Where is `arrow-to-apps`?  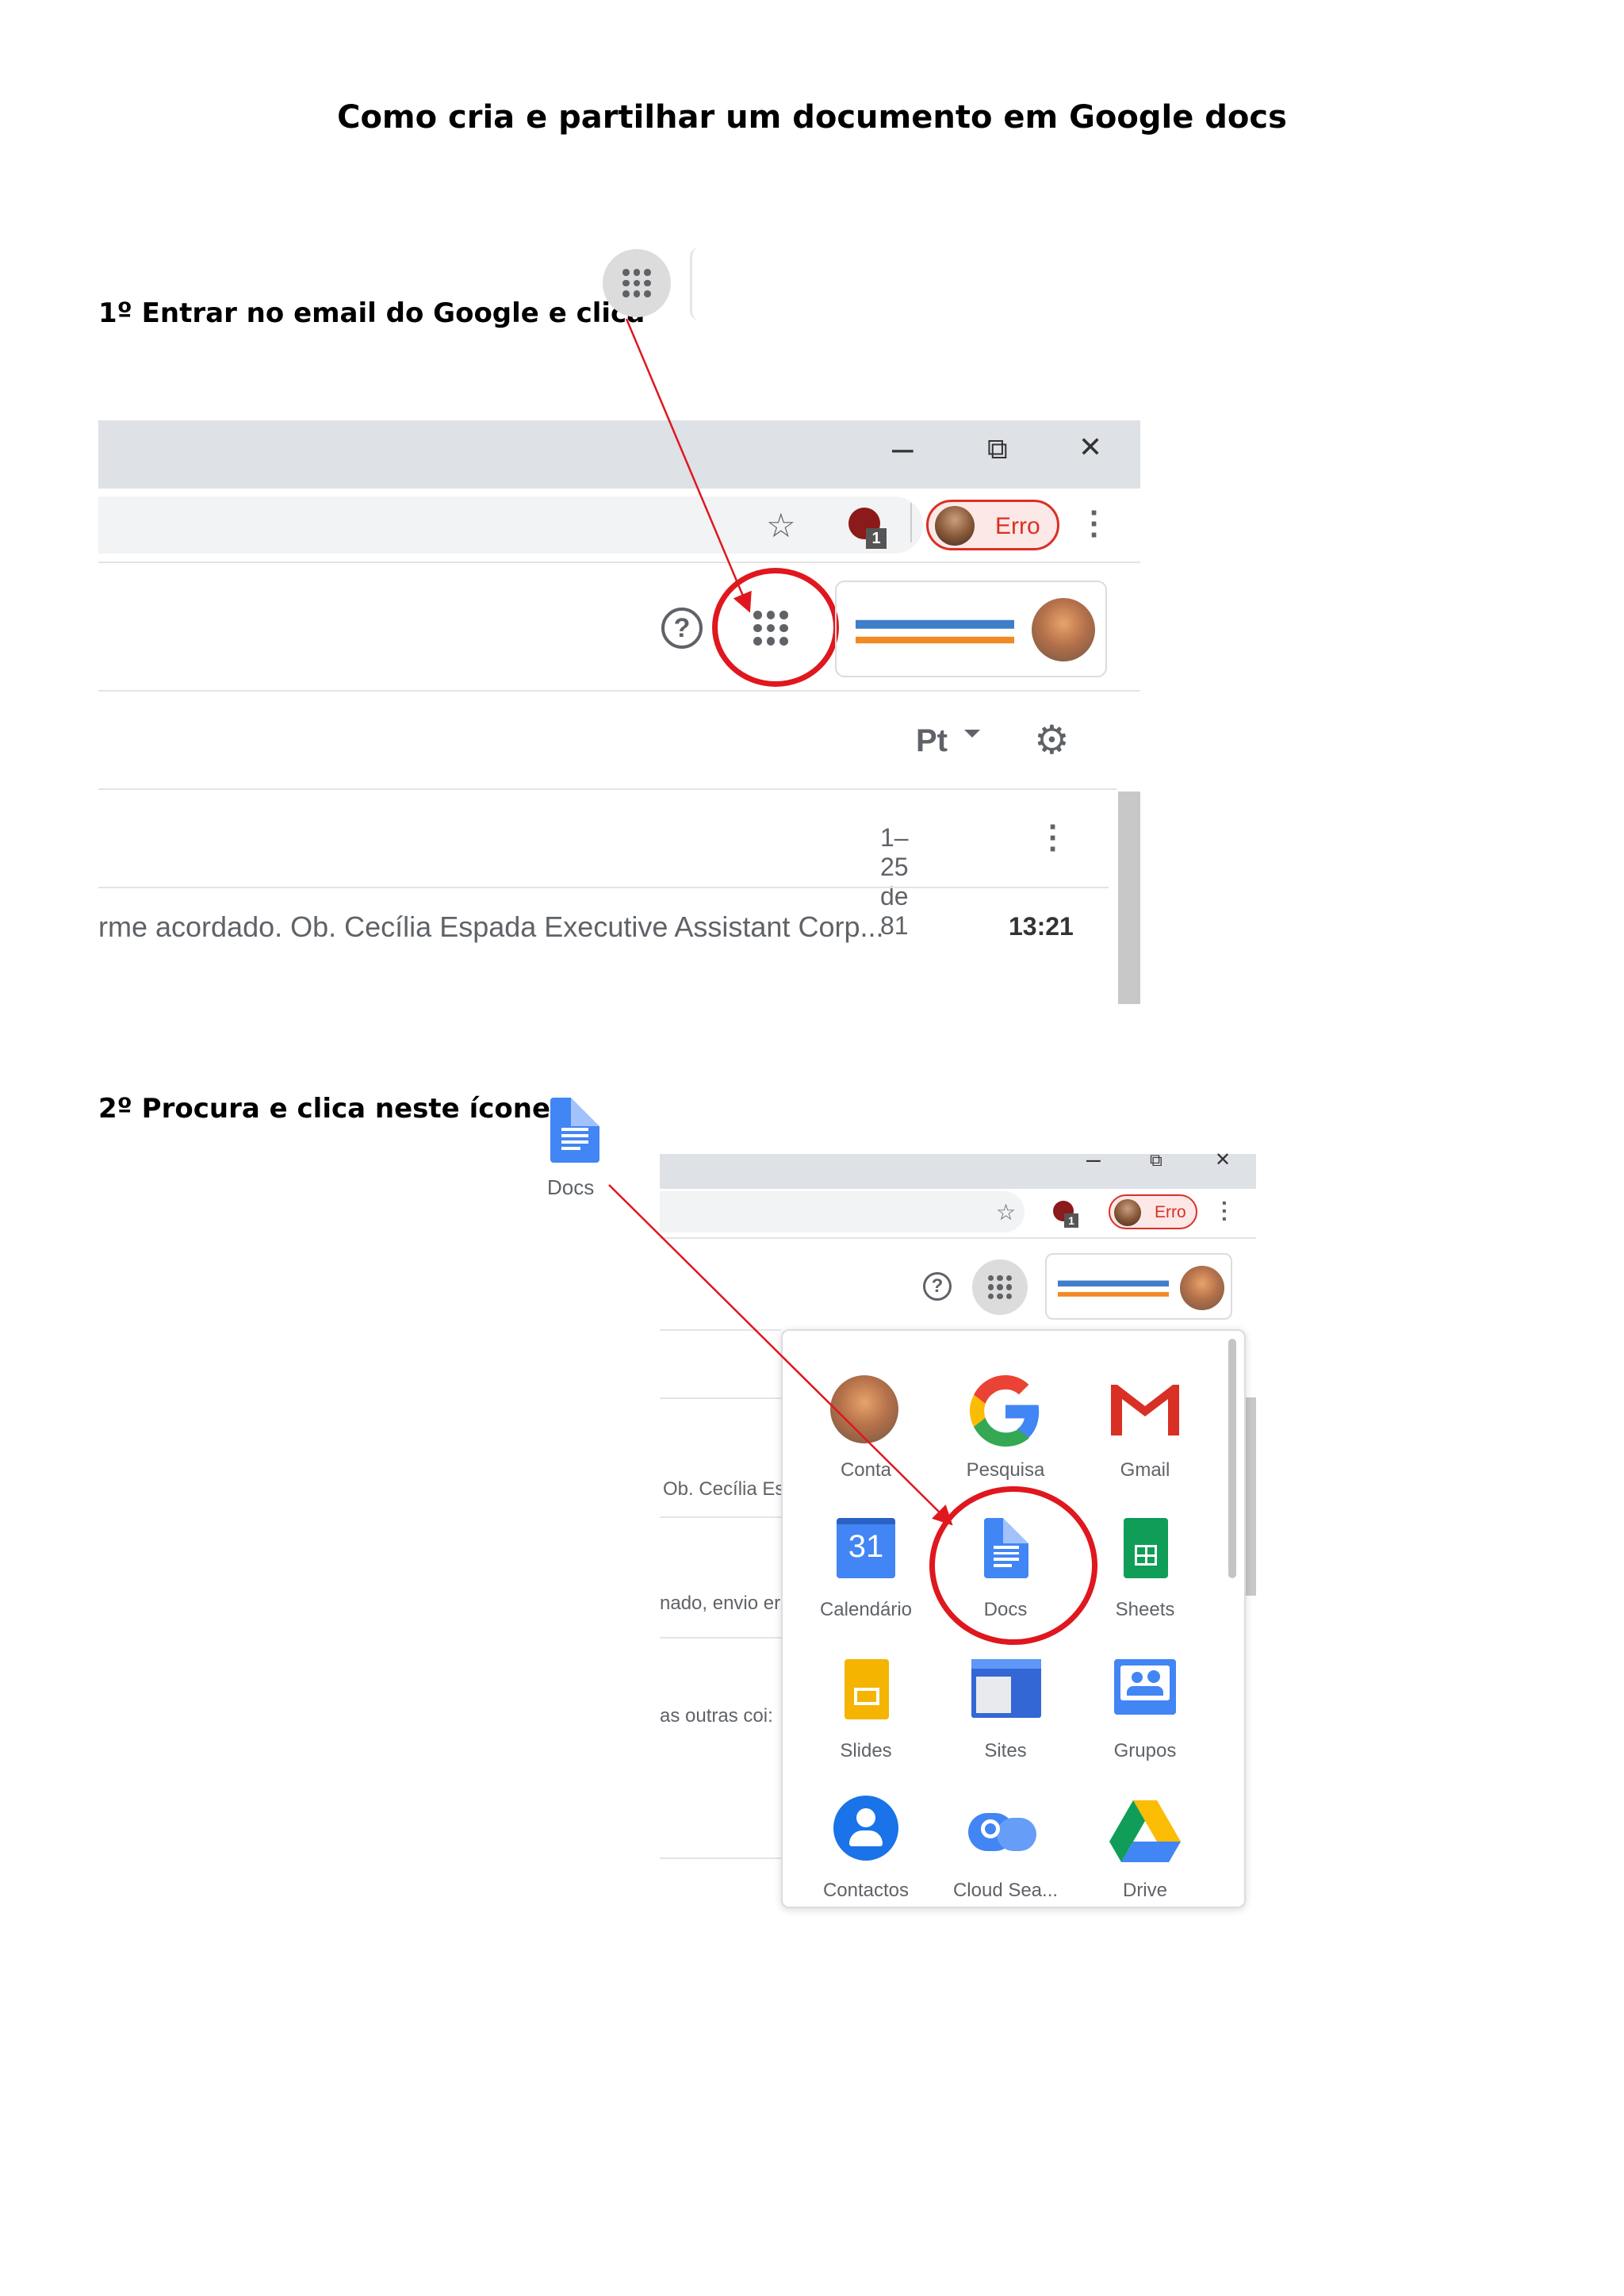
arrow-to-apps is located at coordinates (688, 465).